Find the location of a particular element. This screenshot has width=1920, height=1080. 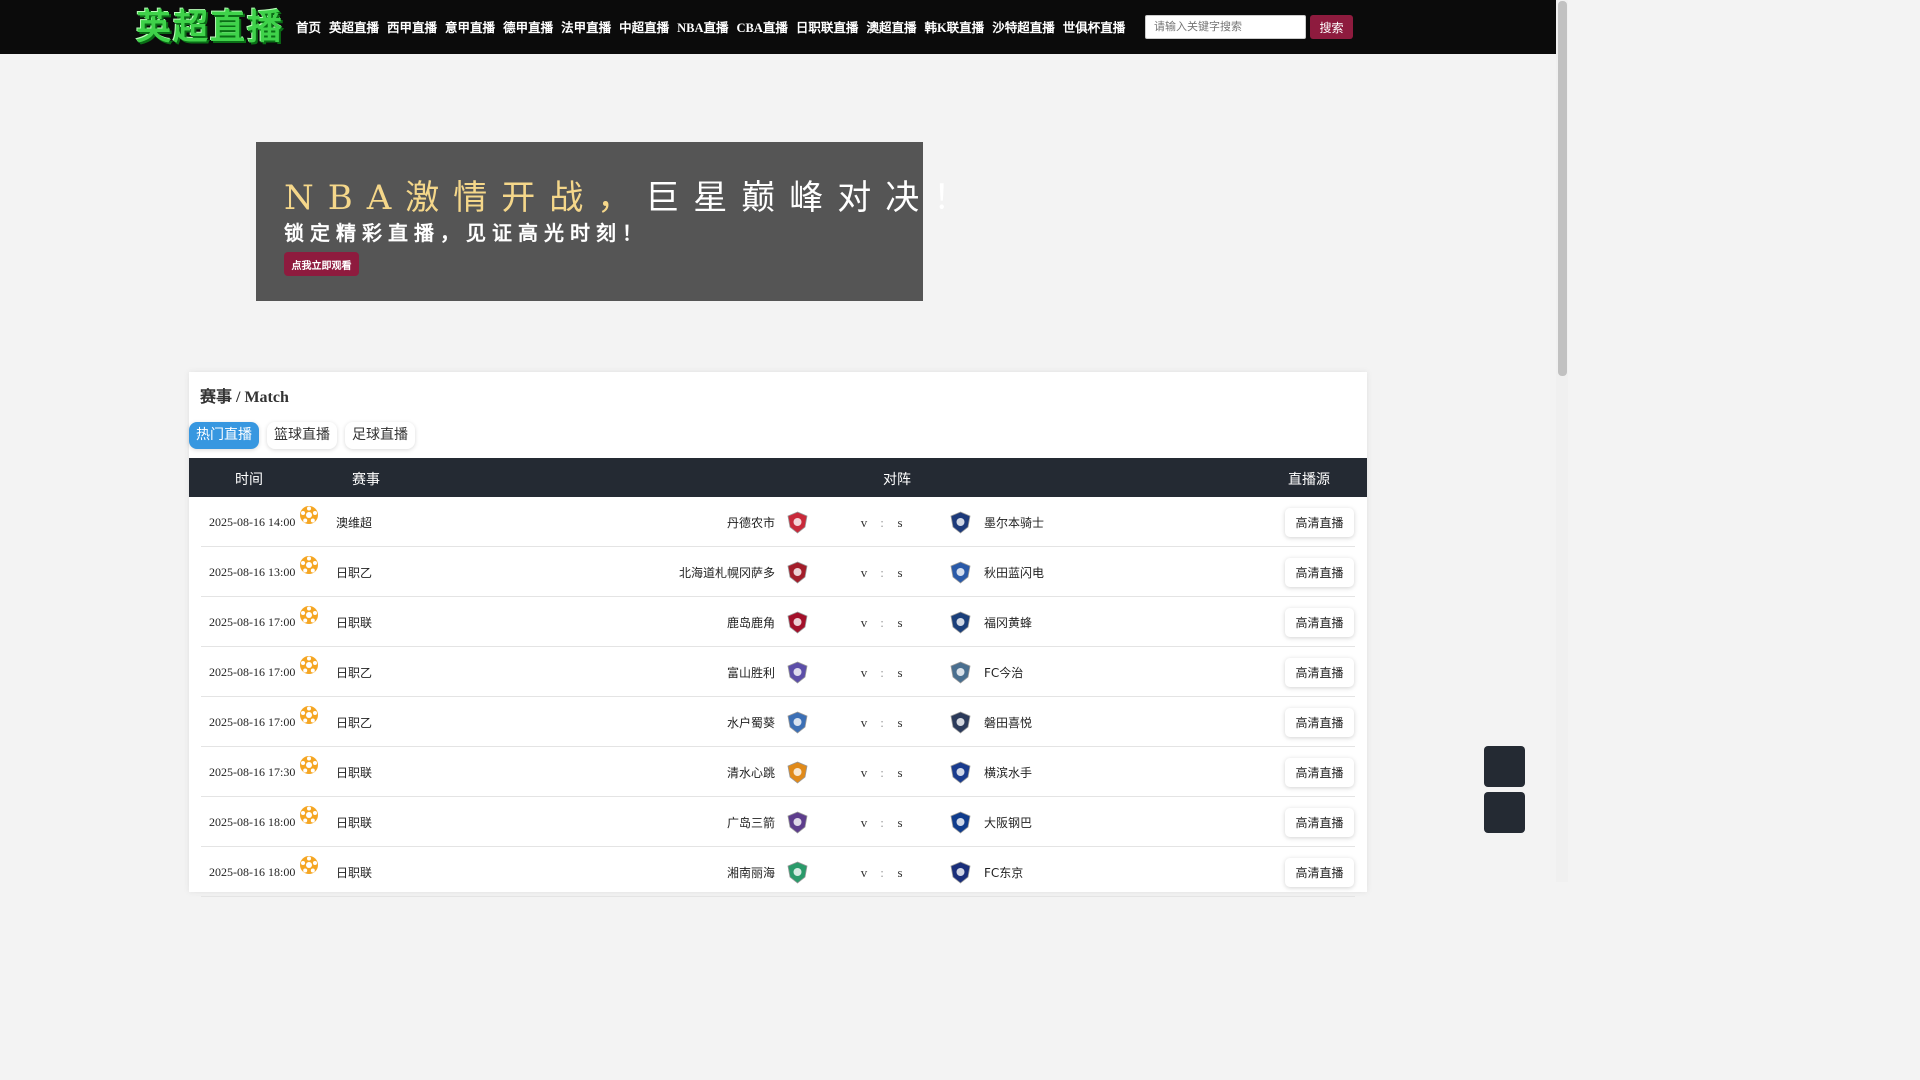

nav-item-la-liga: 西甲直播 is located at coordinates (412, 26).